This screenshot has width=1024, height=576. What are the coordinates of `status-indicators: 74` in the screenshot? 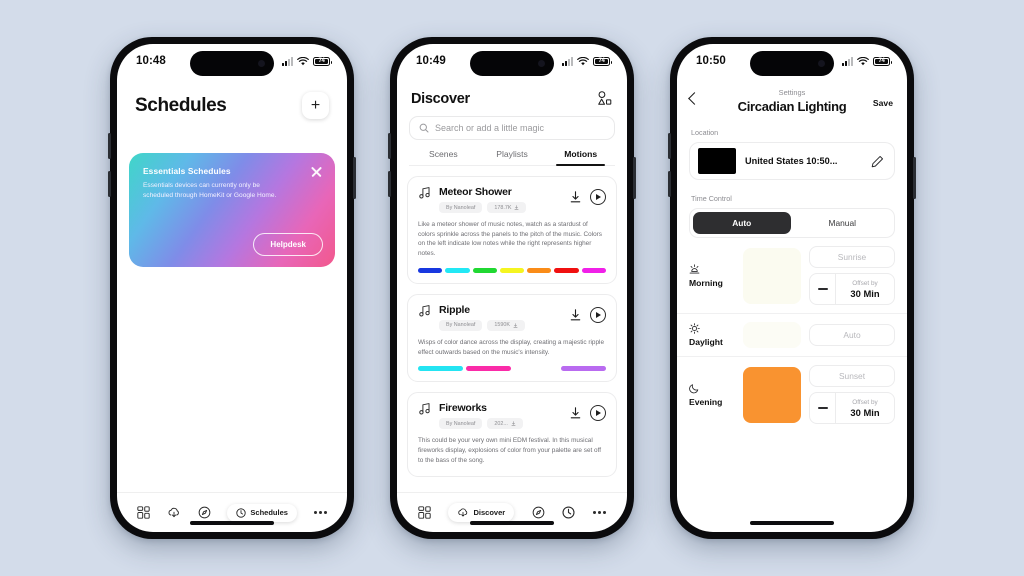 It's located at (587, 61).